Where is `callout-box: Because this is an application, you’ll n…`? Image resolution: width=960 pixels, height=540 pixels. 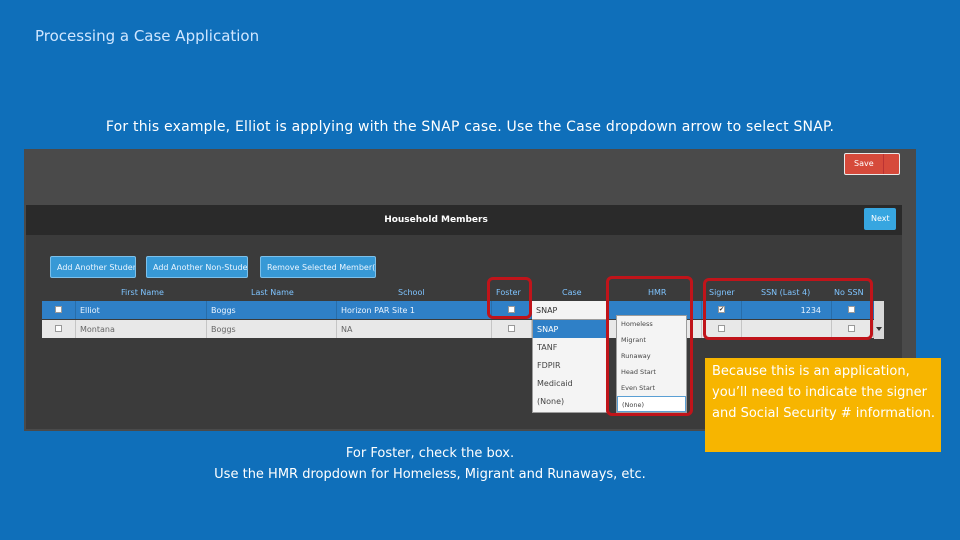
callout-box: Because this is an application, you’ll n… is located at coordinates (823, 405).